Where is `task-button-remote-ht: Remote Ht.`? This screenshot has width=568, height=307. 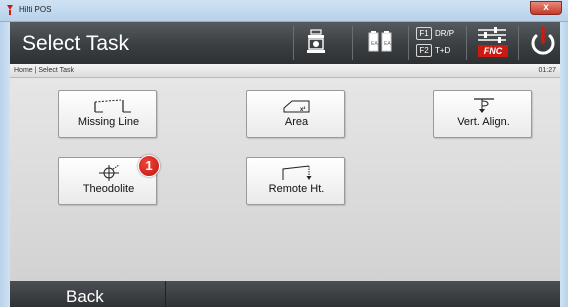
task-button-remote-ht: Remote Ht. is located at coordinates (295, 181).